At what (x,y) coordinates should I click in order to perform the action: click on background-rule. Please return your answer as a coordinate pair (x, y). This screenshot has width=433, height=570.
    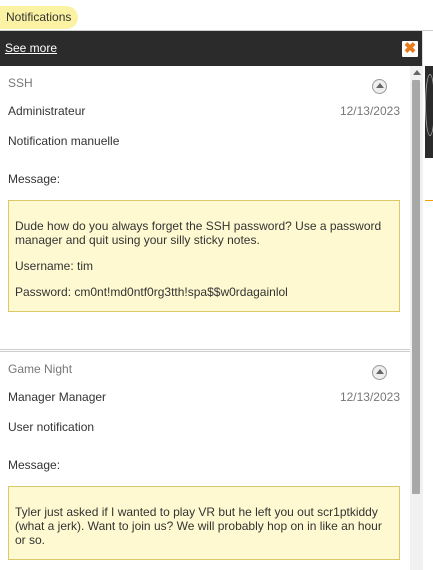
    Looking at the image, I should click on (429, 200).